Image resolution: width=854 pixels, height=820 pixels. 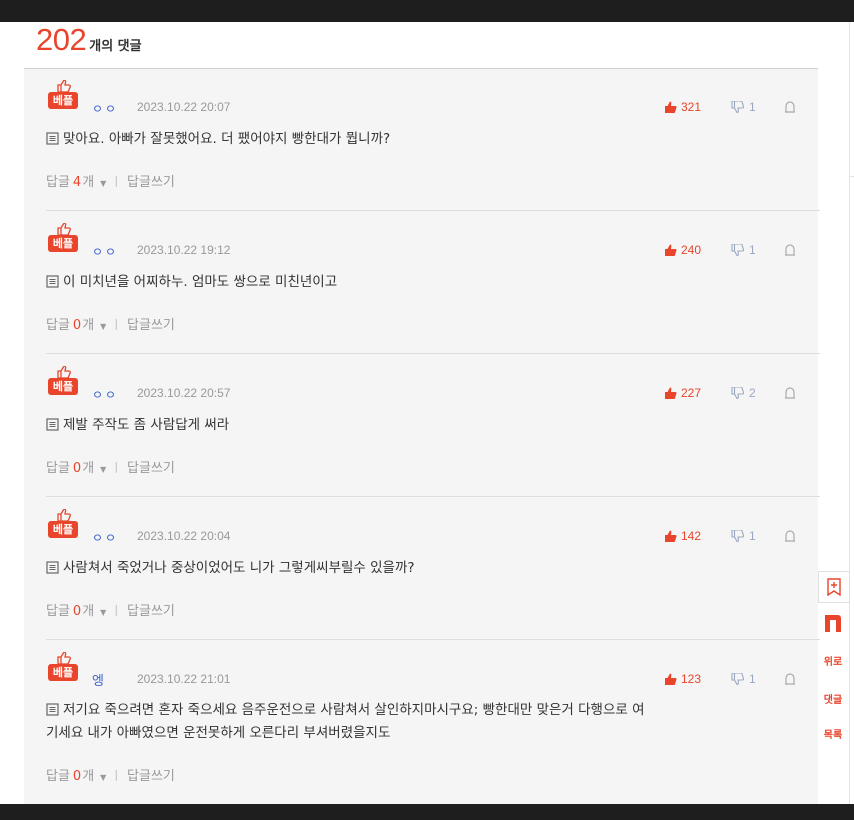 I want to click on comment-date: 2023.10.22 20:04, so click(x=184, y=536).